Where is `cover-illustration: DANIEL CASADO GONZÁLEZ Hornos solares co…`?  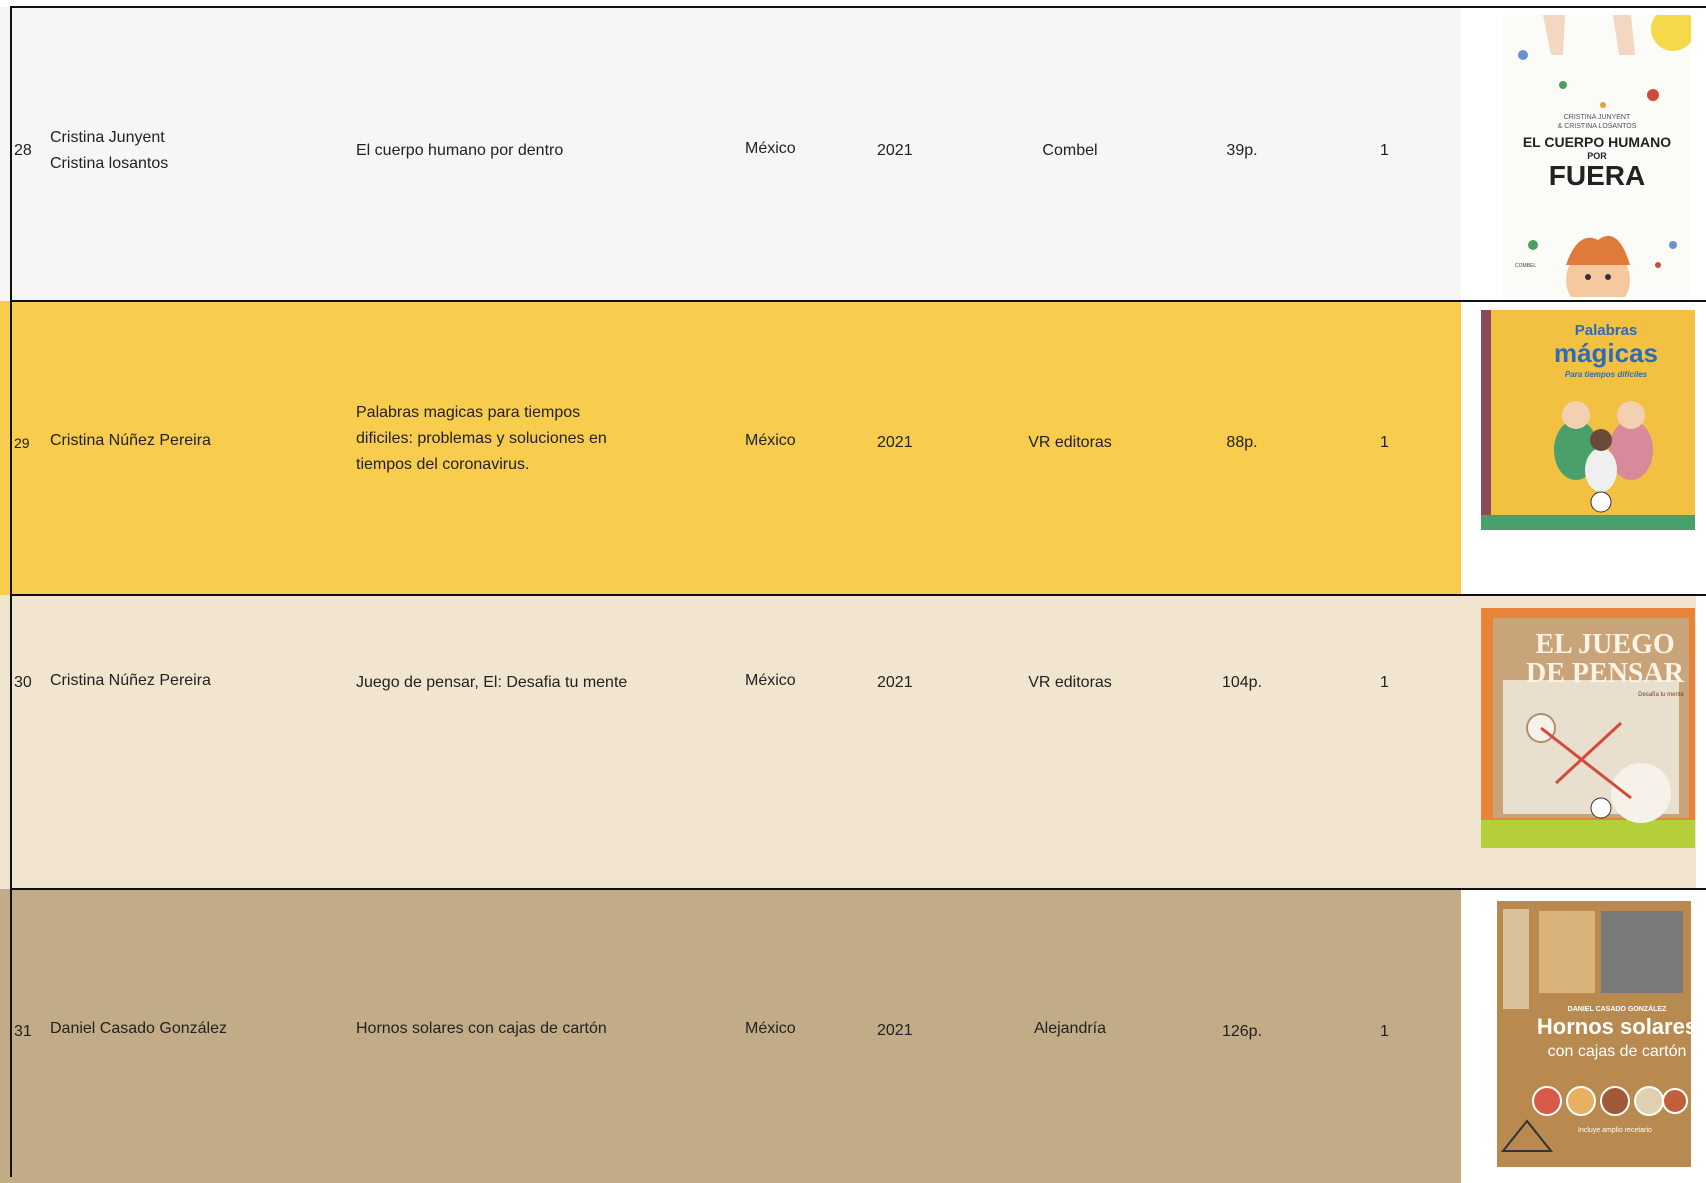
cover-illustration: DANIEL CASADO GONZÁLEZ Hornos solares co… is located at coordinates (1594, 1034).